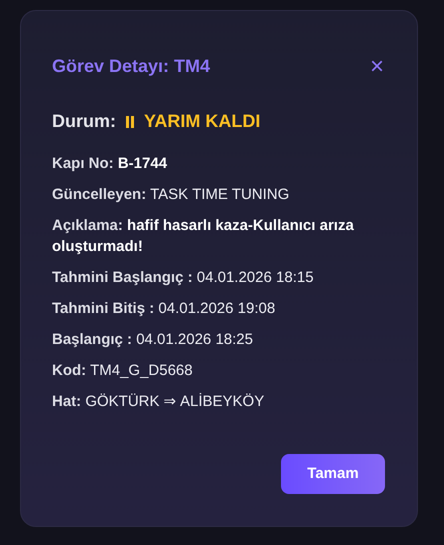 The image size is (444, 545). Describe the element at coordinates (183, 278) in the screenshot. I see `detail-line: Tahmini Başlangıç : 04.01.2026 18:15` at that location.